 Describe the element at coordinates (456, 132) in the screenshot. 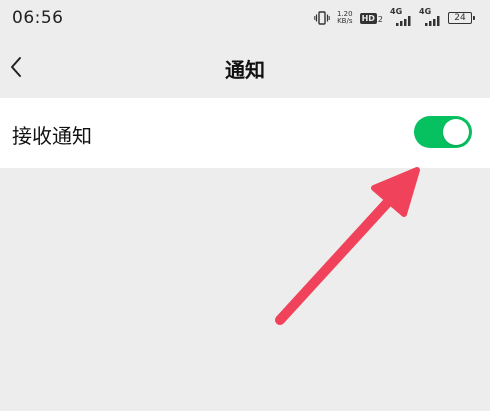

I see `toggle-knob` at that location.